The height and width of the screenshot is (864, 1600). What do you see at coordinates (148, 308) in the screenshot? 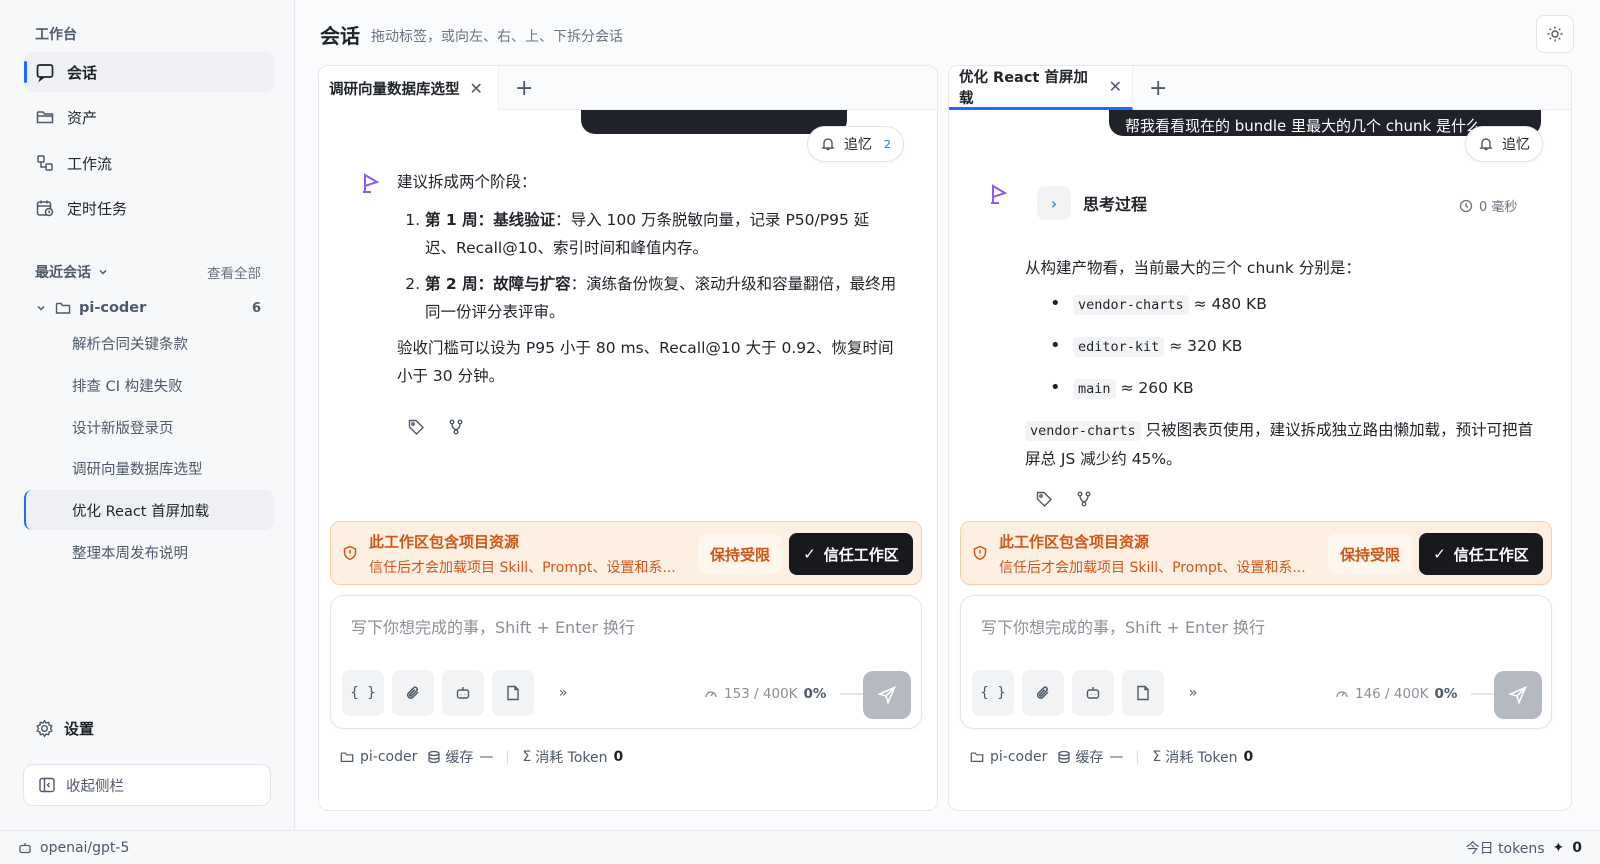
I see `project-group-pi-coder: pi-coder 6` at bounding box center [148, 308].